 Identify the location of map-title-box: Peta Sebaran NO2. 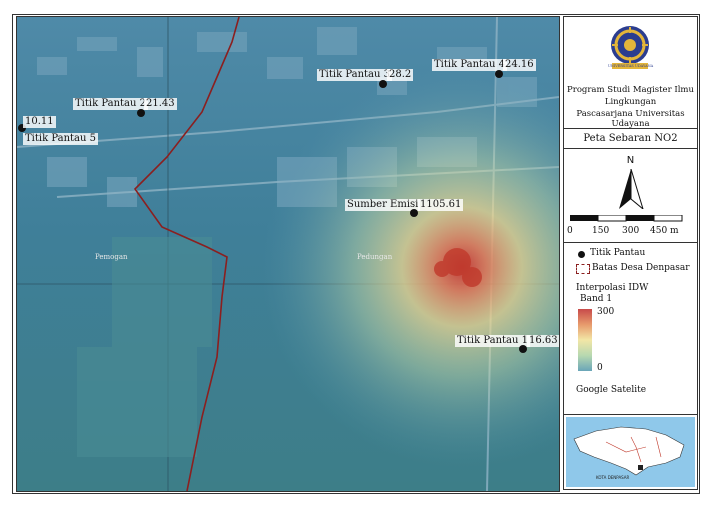
(630, 139).